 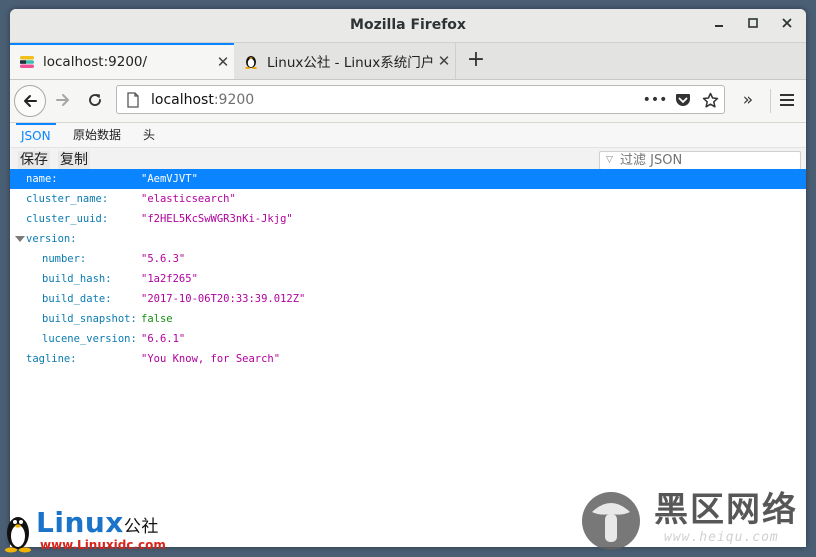 I want to click on json-tree-row: number: "5.6.3", so click(x=408, y=259).